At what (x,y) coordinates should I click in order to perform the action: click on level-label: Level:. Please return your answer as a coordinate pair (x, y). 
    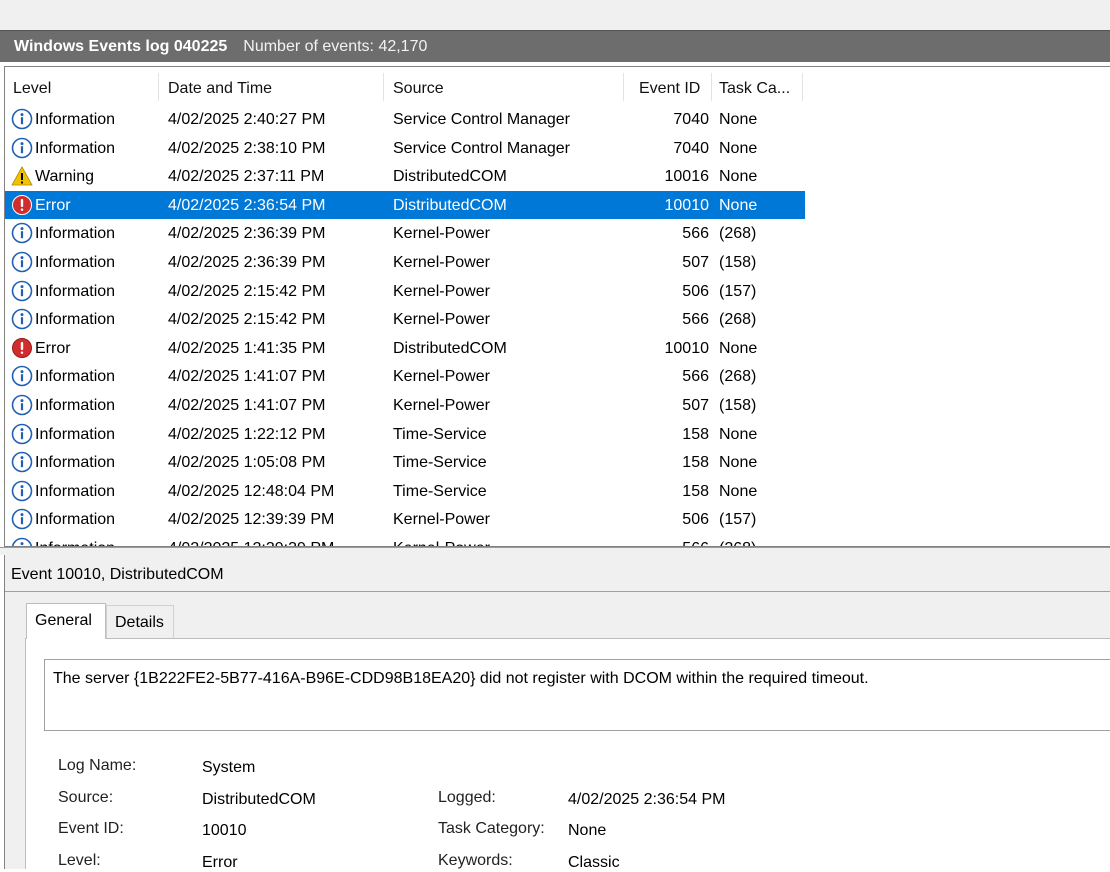
    Looking at the image, I should click on (79, 860).